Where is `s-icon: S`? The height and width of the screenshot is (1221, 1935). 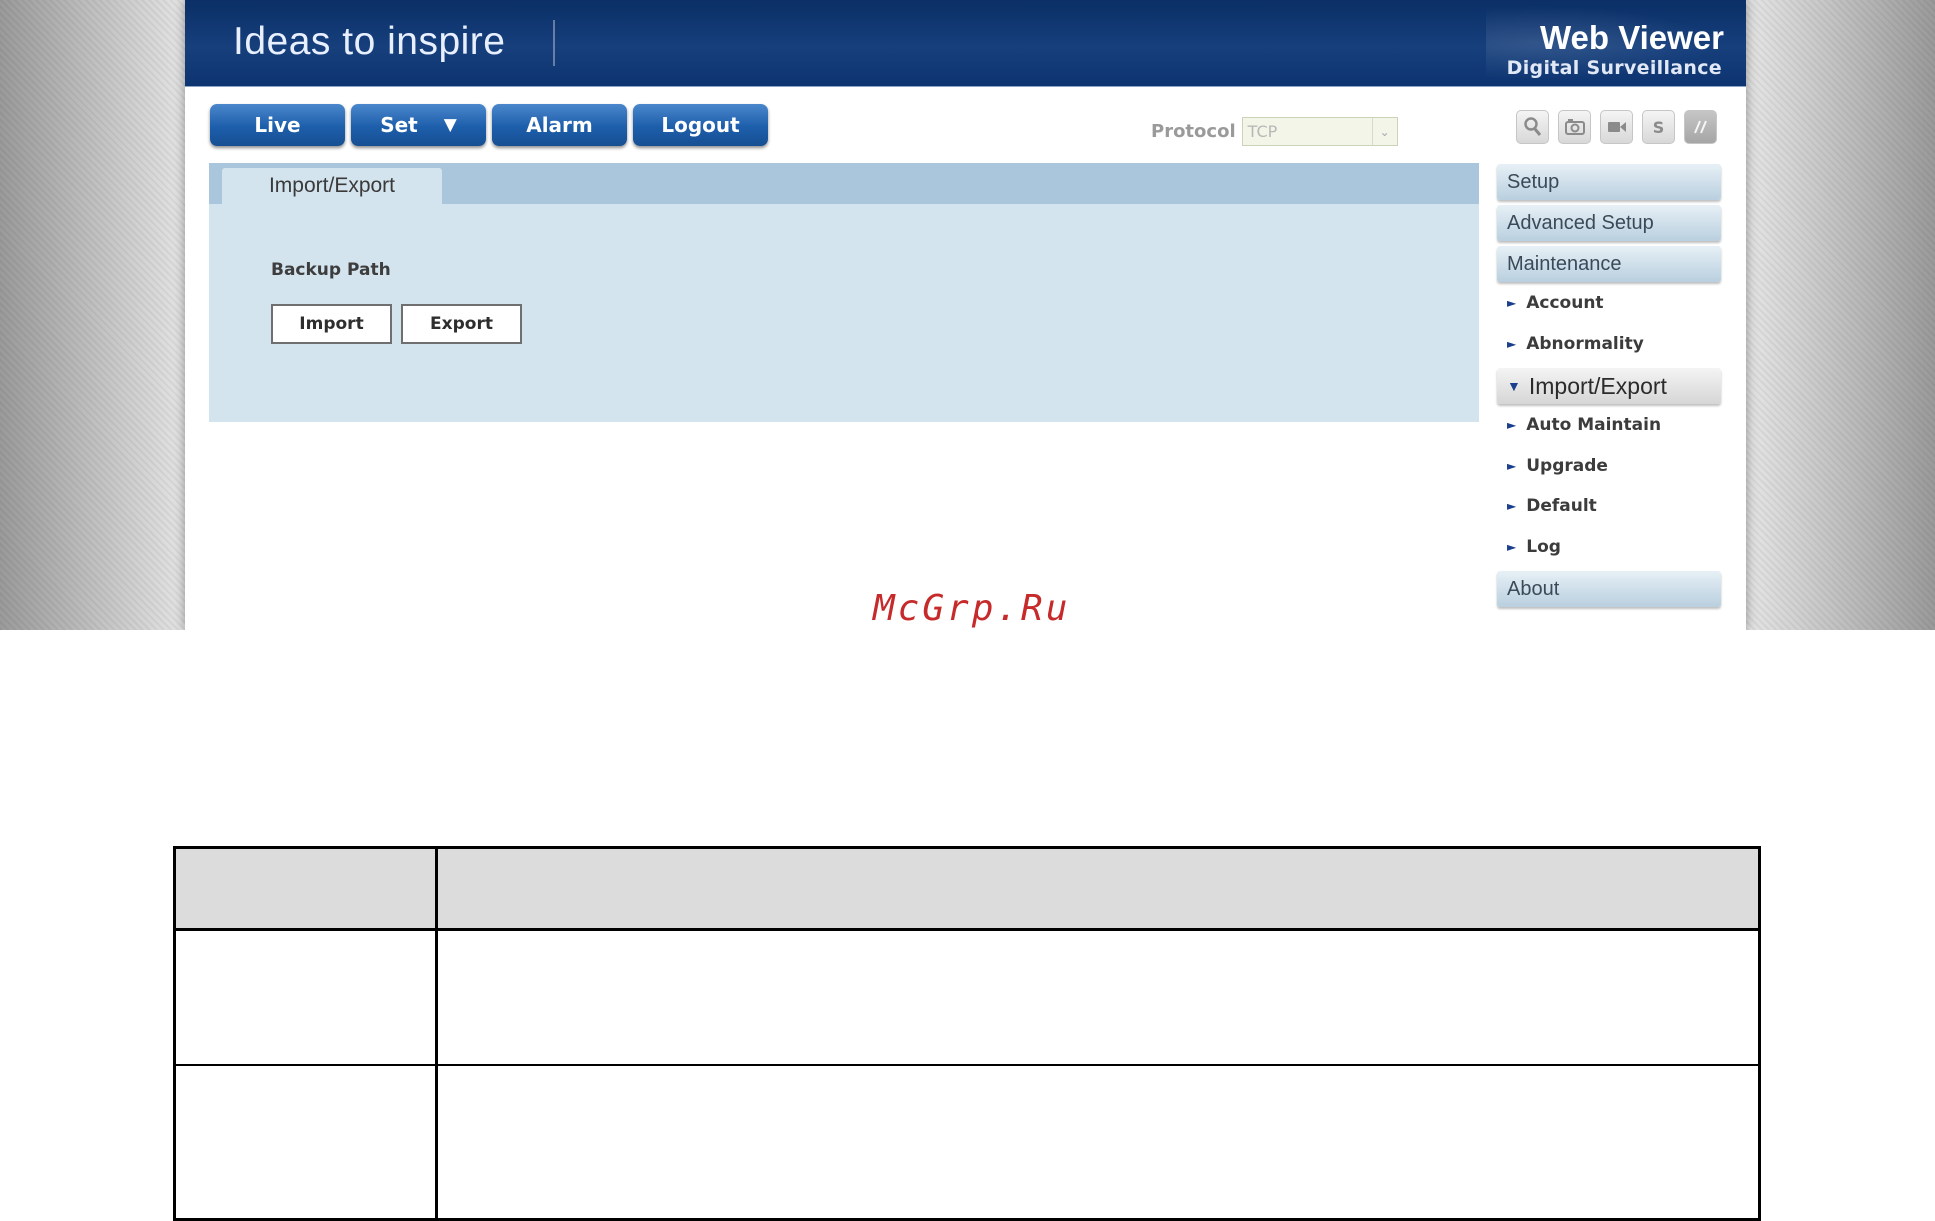
s-icon: S is located at coordinates (1658, 127).